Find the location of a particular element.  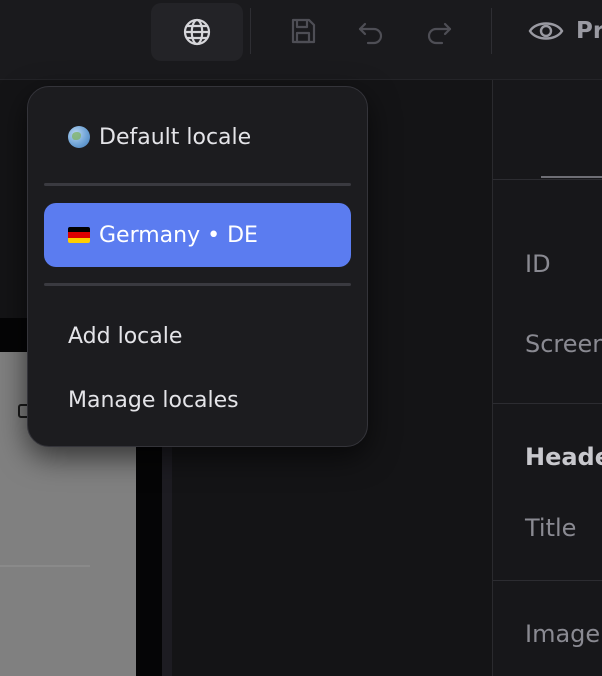

menu-item-label: Manage locales is located at coordinates (153, 400).